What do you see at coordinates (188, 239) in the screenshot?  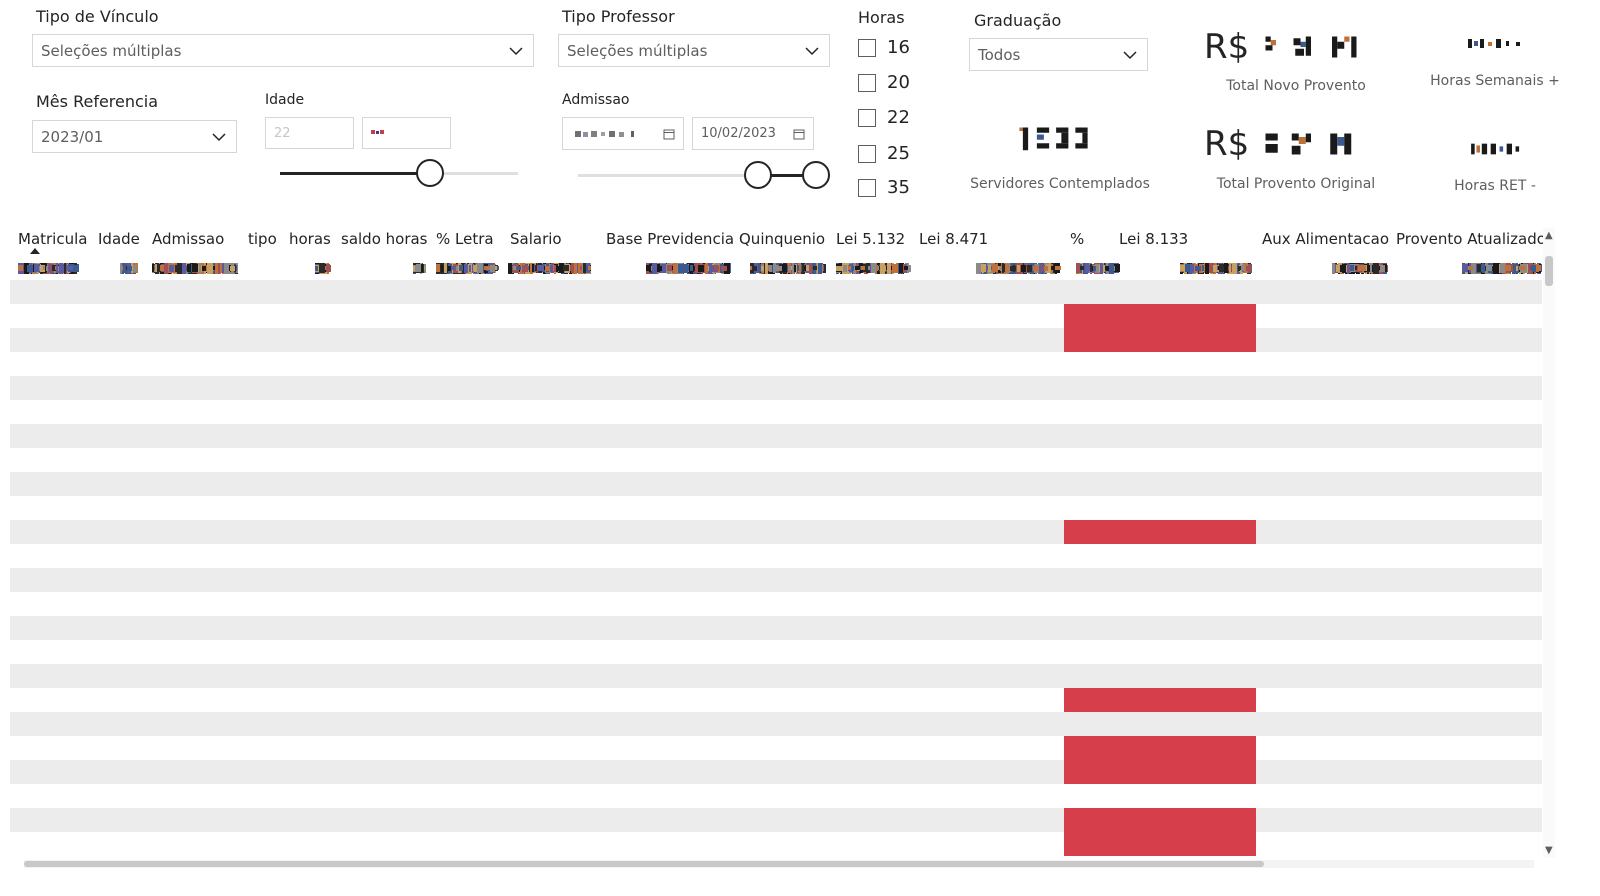 I see `column-header-admissao: Admissao` at bounding box center [188, 239].